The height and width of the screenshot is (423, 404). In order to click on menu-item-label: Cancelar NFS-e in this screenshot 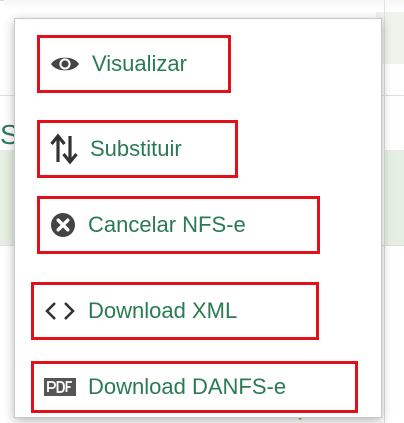, I will do `click(167, 224)`.